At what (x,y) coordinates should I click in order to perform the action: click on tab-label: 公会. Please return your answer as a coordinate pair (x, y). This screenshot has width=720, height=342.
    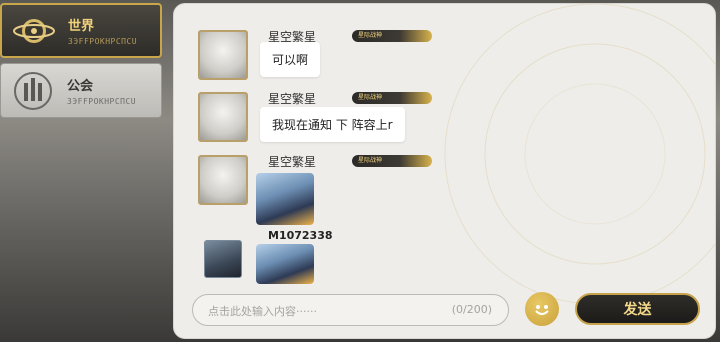
    Looking at the image, I should click on (80, 86).